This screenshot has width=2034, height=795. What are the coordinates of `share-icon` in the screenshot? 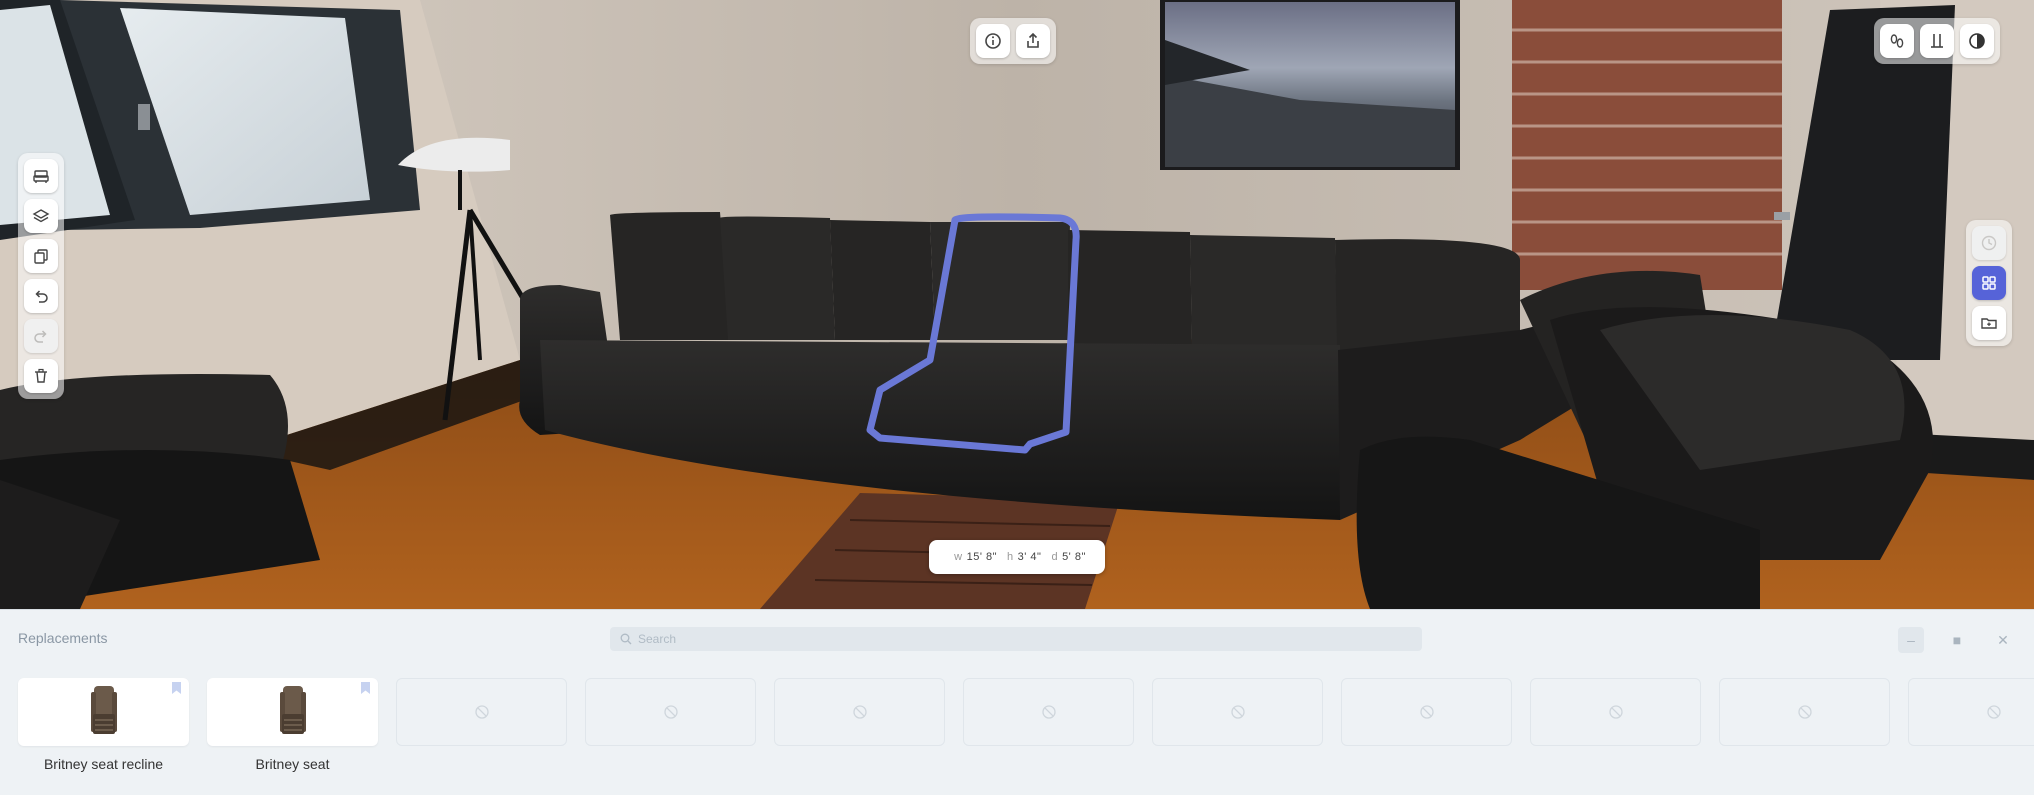 It's located at (1033, 40).